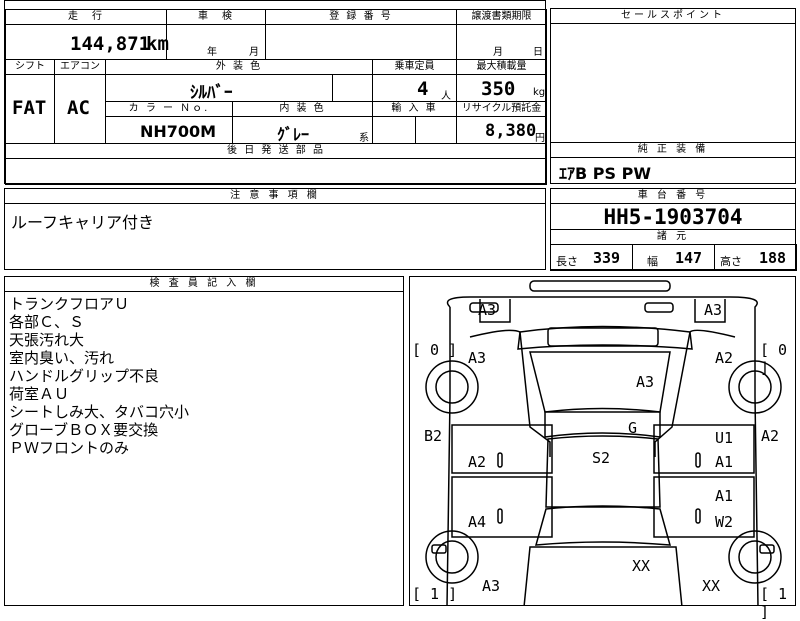  I want to click on genuine-equipment-value: ｴｱB PS PW, so click(605, 173).